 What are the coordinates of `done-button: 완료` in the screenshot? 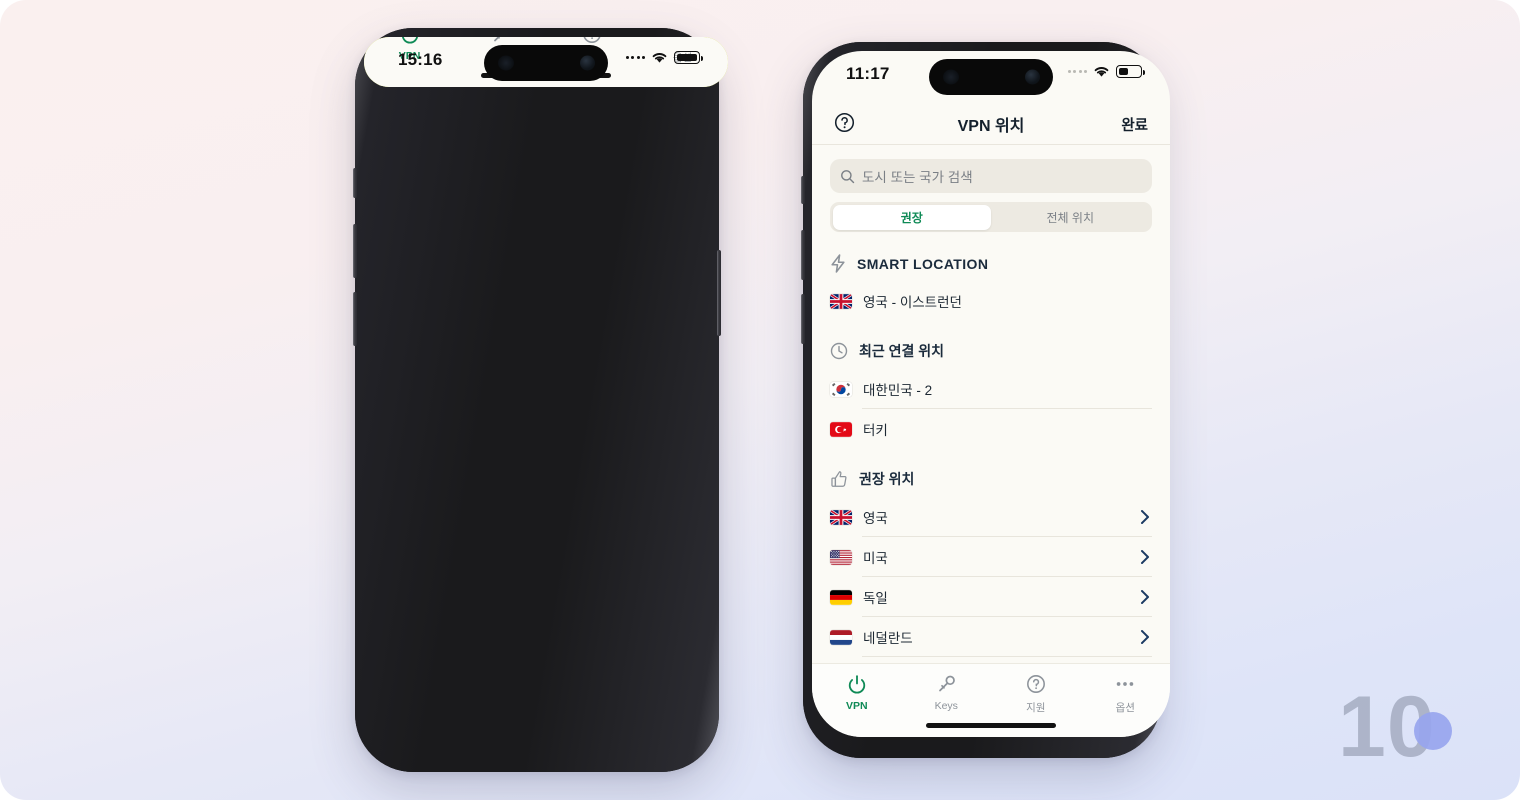 It's located at (1134, 124).